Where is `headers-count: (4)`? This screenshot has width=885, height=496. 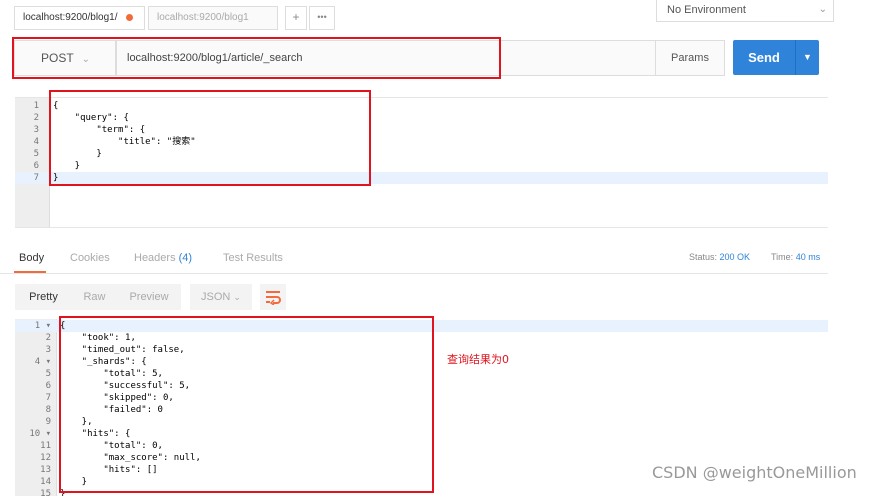 headers-count: (4) is located at coordinates (185, 258).